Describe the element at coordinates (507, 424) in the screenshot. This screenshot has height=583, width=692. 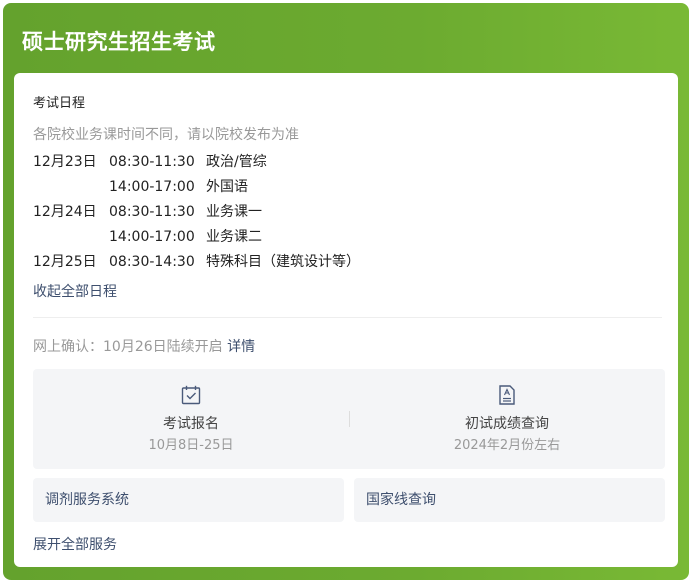
I see `service-label: 初试成绩查询` at that location.